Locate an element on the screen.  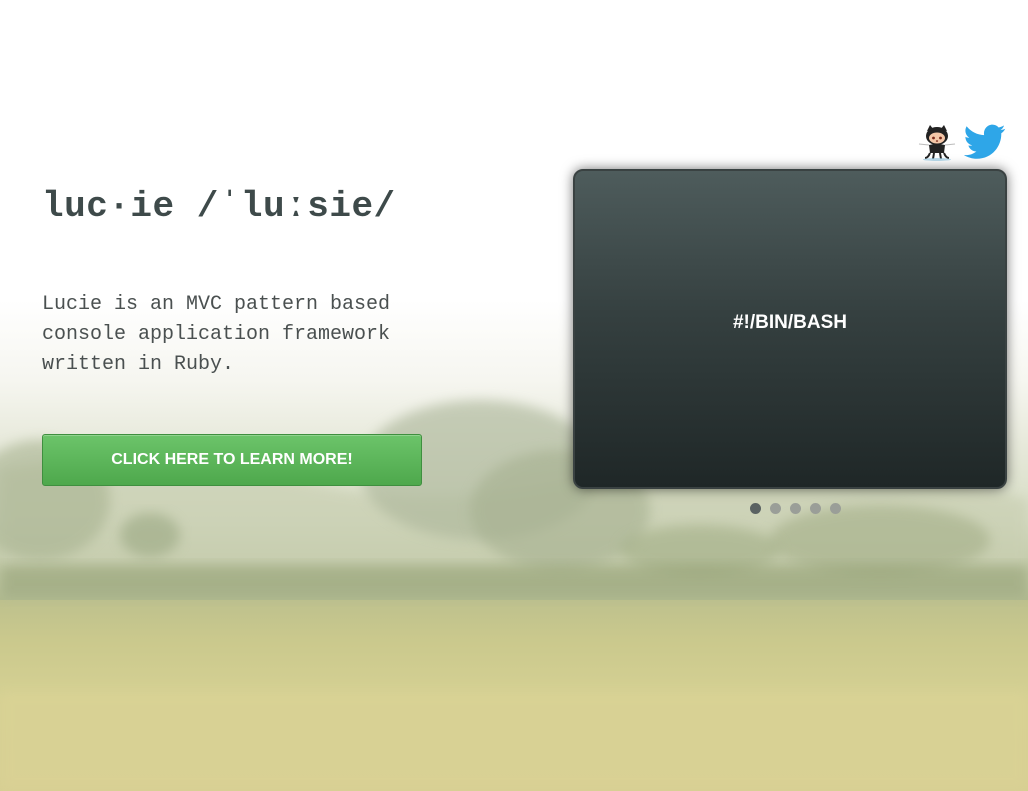
twitter-bird-icon is located at coordinates (985, 141).